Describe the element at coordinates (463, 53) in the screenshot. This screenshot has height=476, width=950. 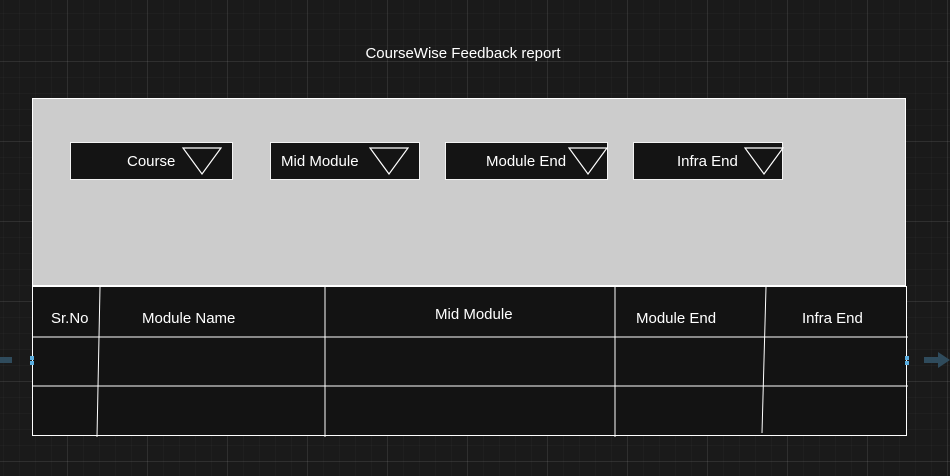
I see `page-title: CourseWise Feedback report` at that location.